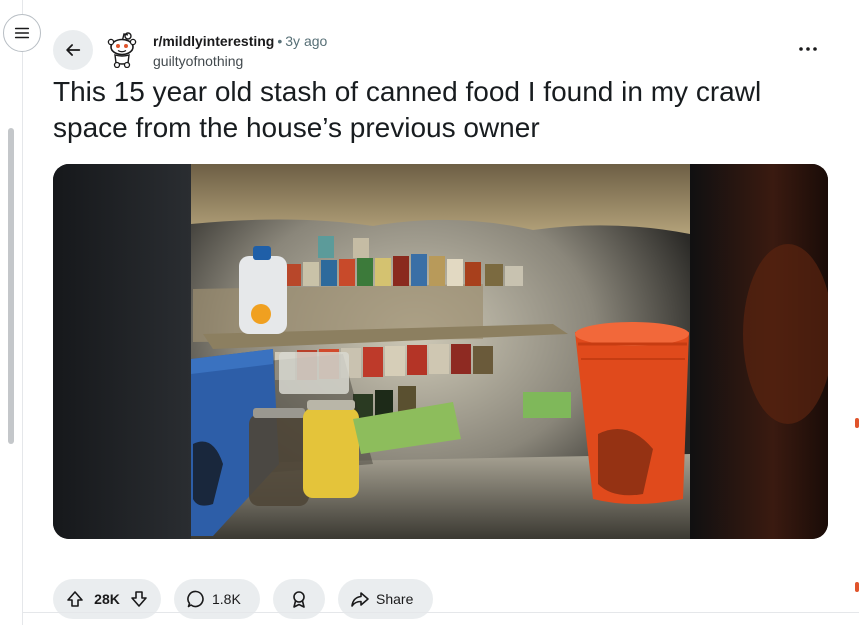  I want to click on post-time: 3y ago, so click(306, 41).